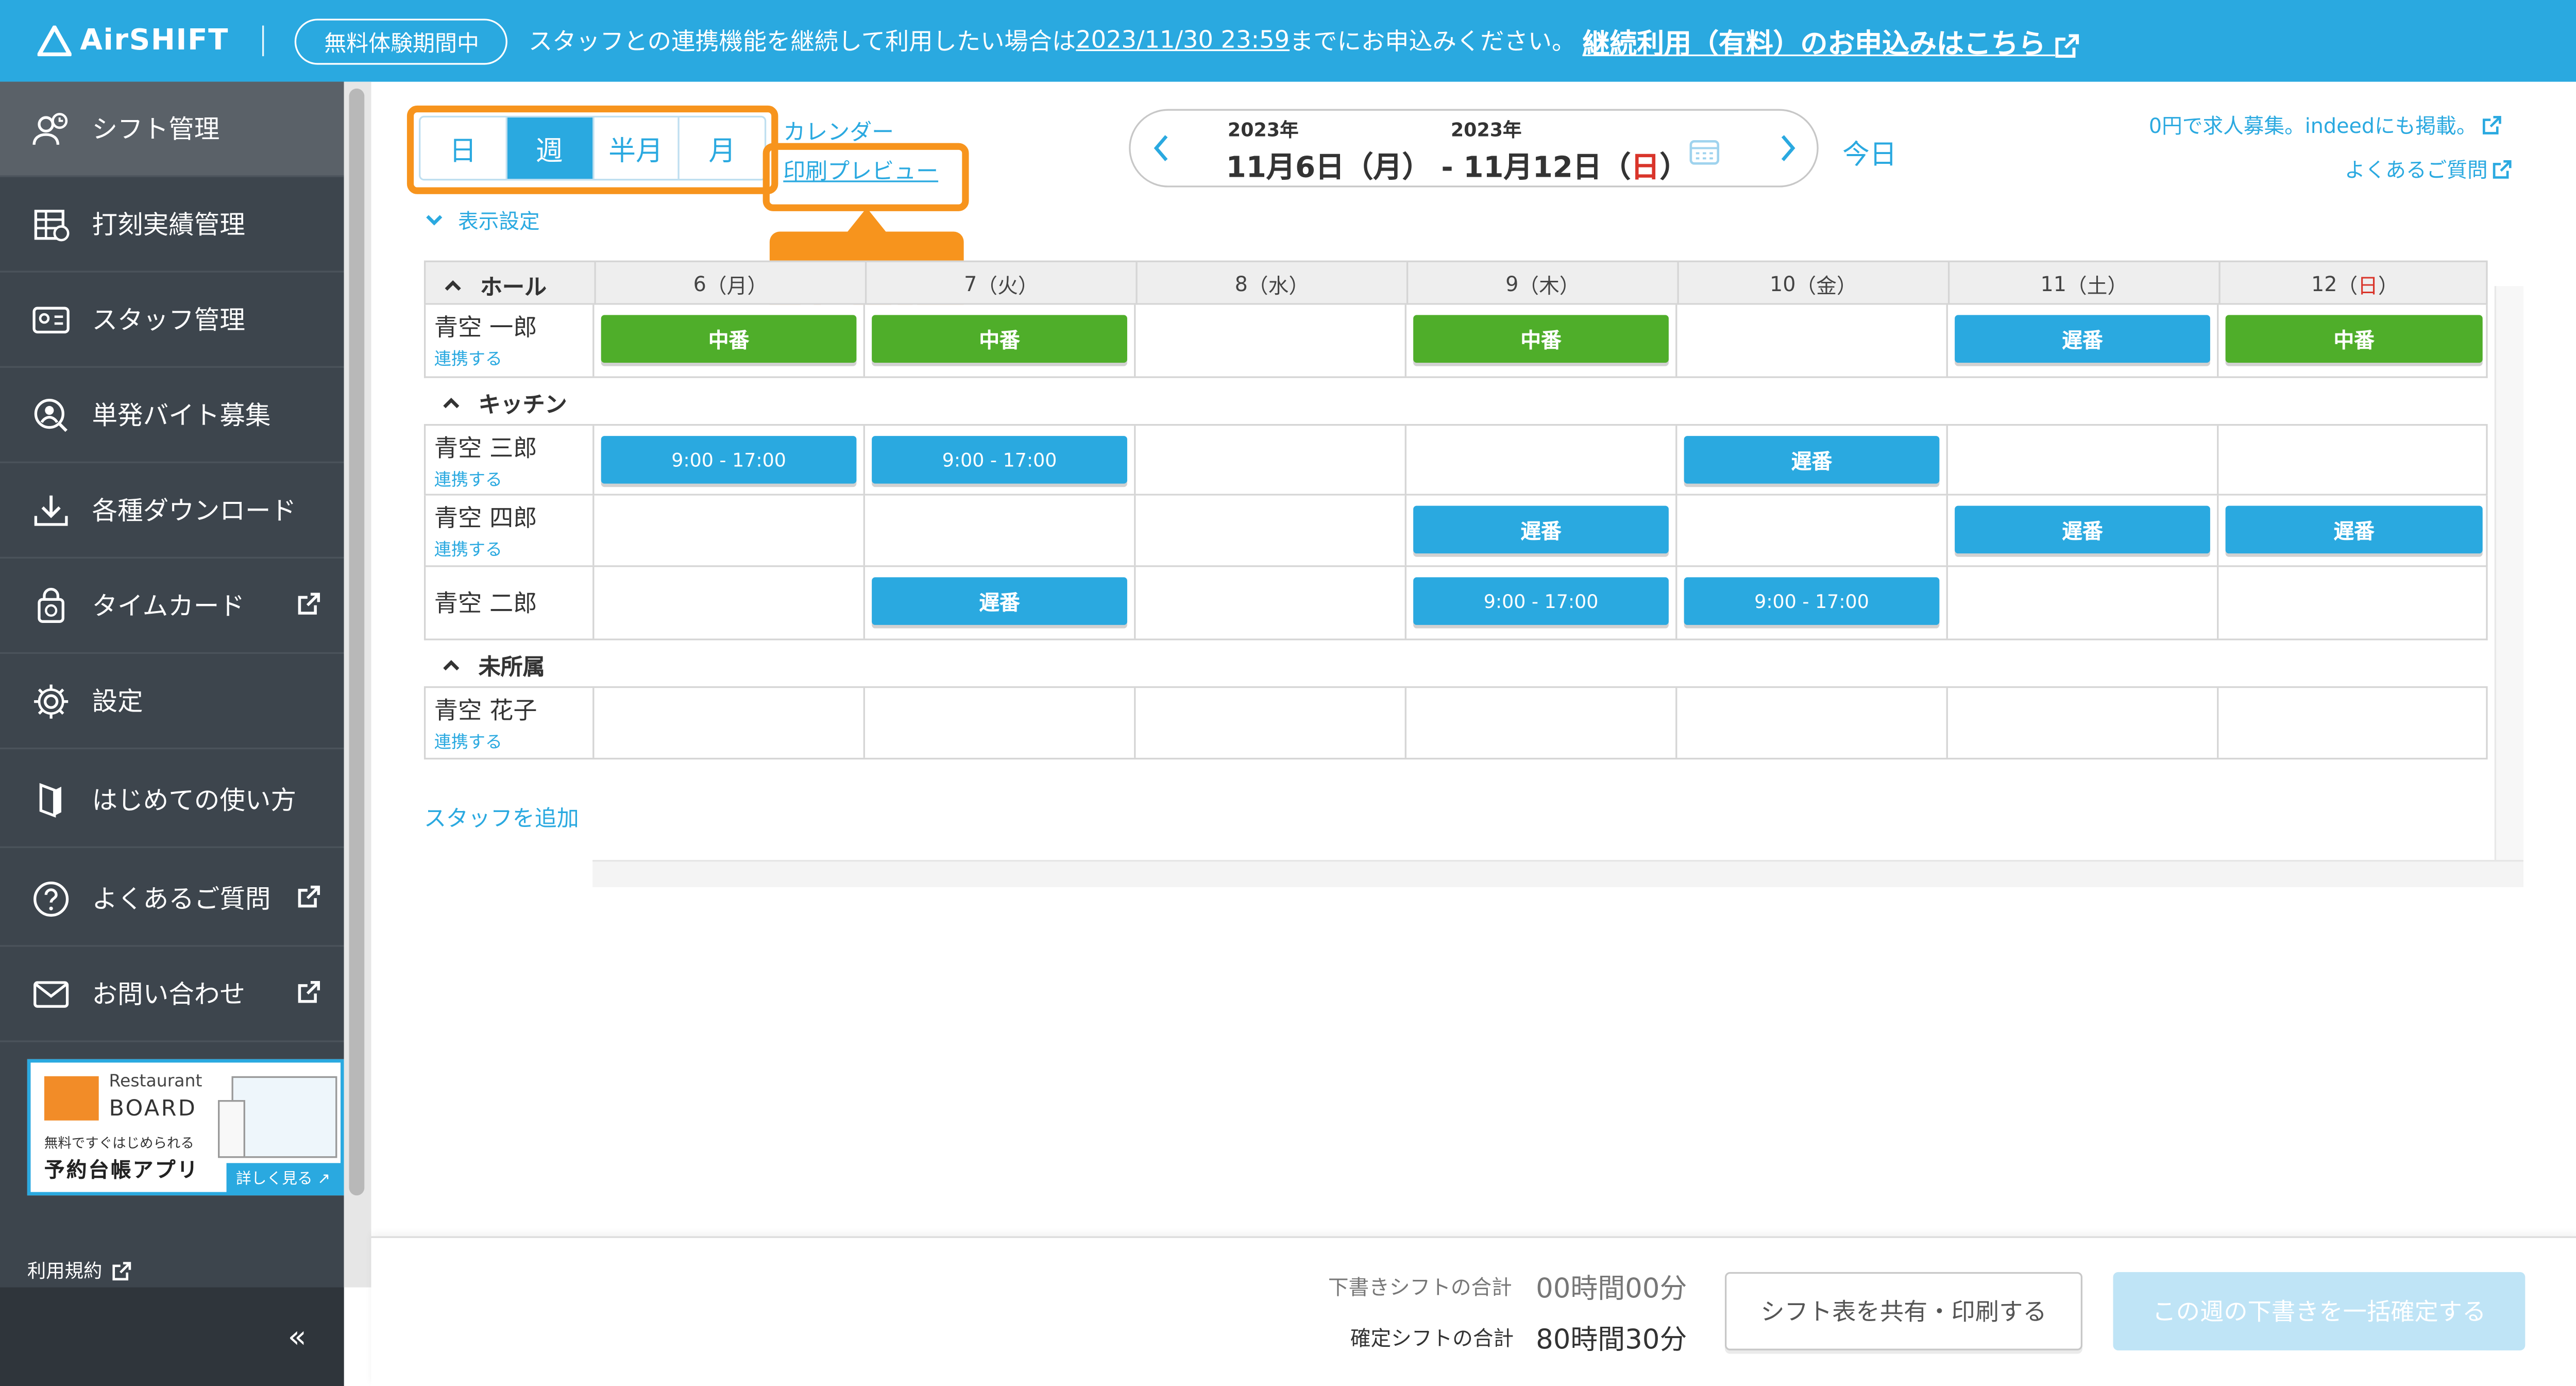 This screenshot has height=1386, width=2576. I want to click on confirm-week-button: この週の下書きを一括確定する, so click(2319, 1311).